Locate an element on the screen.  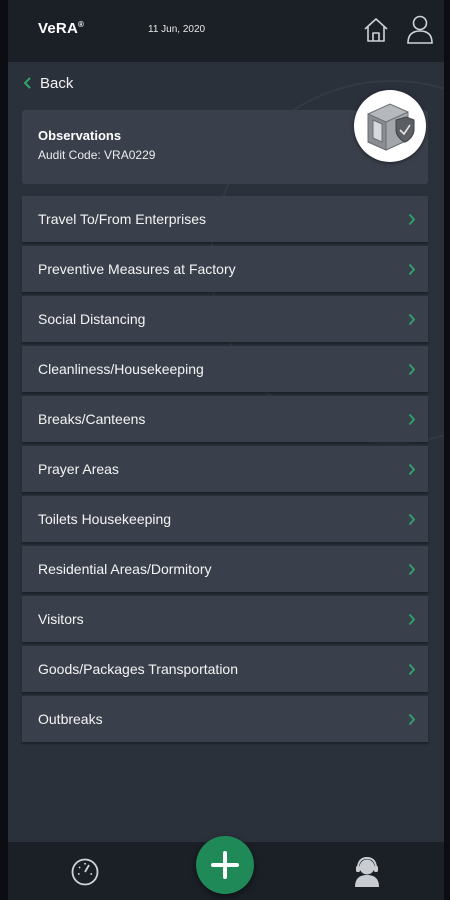
brand-logo-text: VeRA® is located at coordinates (61, 28).